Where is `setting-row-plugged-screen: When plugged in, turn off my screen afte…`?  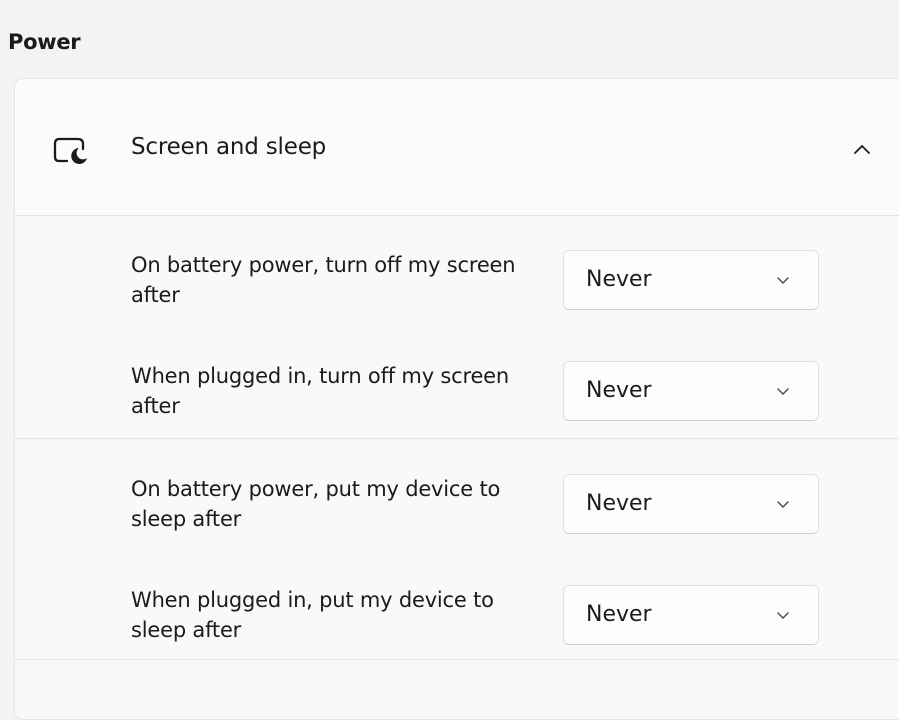
setting-row-plugged-screen: When plugged in, turn off my screen afte… is located at coordinates (457, 401).